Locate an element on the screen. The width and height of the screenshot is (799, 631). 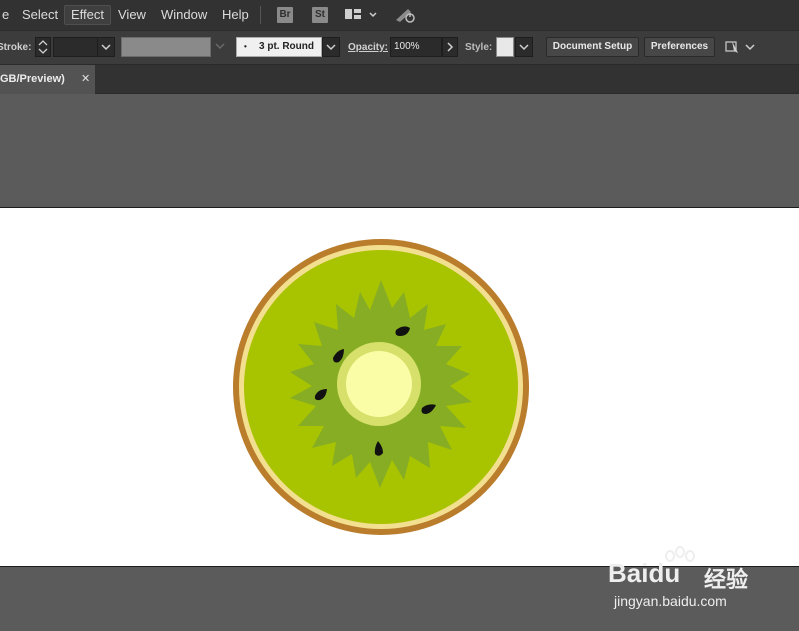
menu-effect: Effect is located at coordinates (88, 15).